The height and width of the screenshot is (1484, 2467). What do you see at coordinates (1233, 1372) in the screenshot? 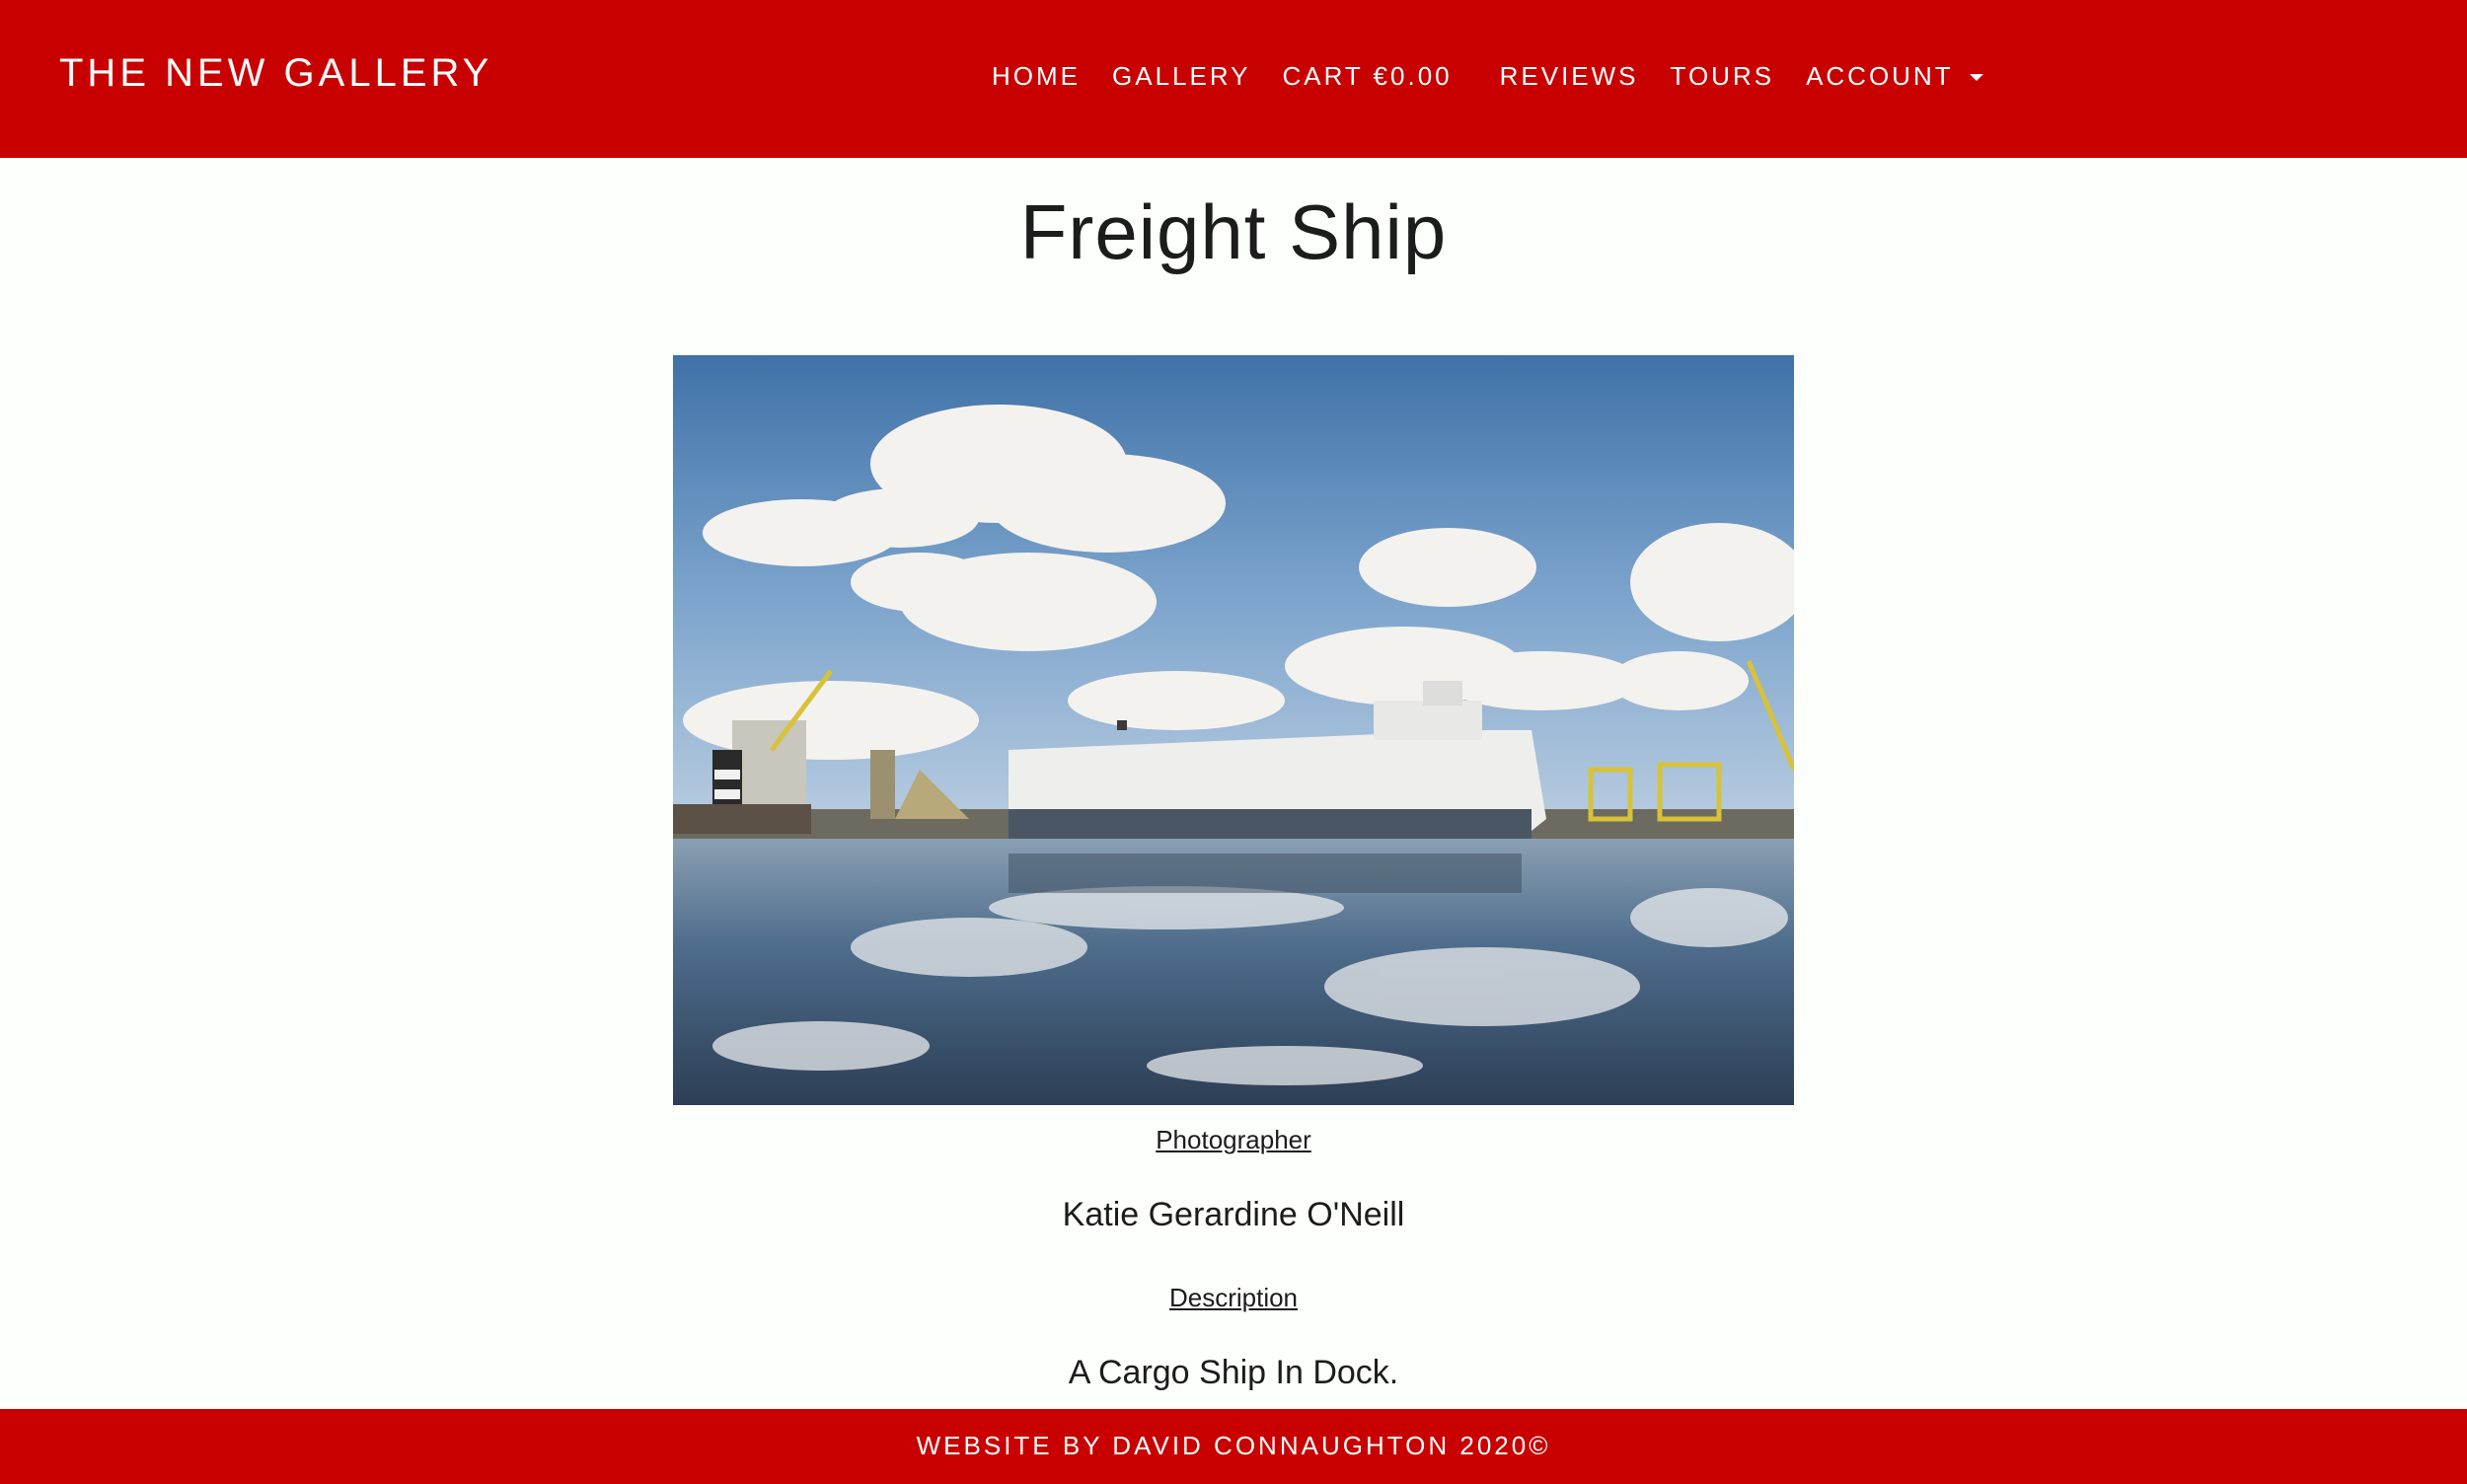
I see `description-text: A Cargo Ship In Dock.` at bounding box center [1233, 1372].